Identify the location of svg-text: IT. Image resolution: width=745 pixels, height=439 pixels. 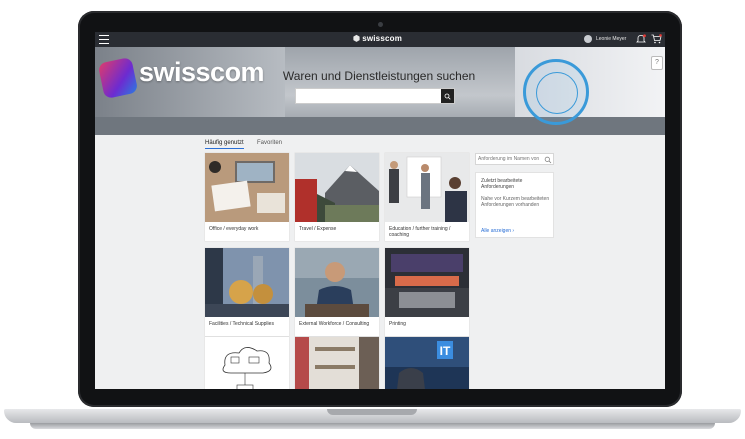
(445, 351).